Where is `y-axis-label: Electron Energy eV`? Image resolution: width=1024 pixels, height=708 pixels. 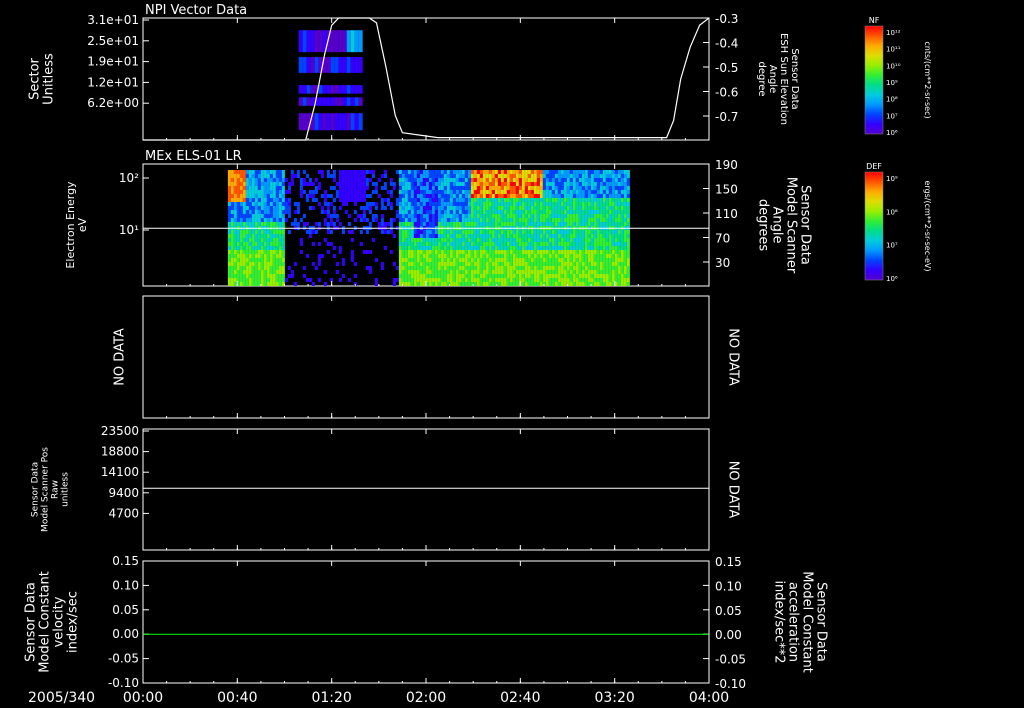
y-axis-label: Electron Energy eV is located at coordinates (76, 225).